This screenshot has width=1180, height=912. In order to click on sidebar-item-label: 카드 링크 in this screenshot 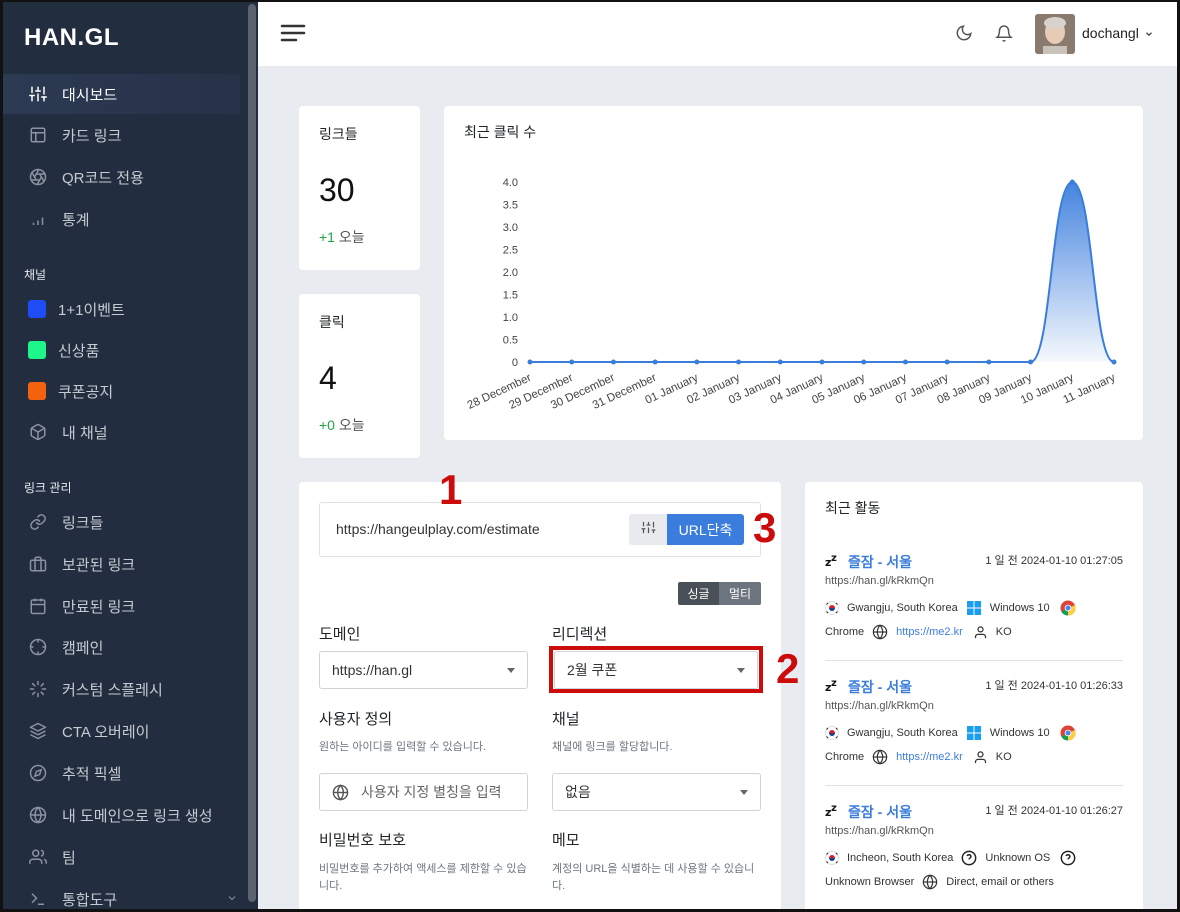, I will do `click(92, 136)`.